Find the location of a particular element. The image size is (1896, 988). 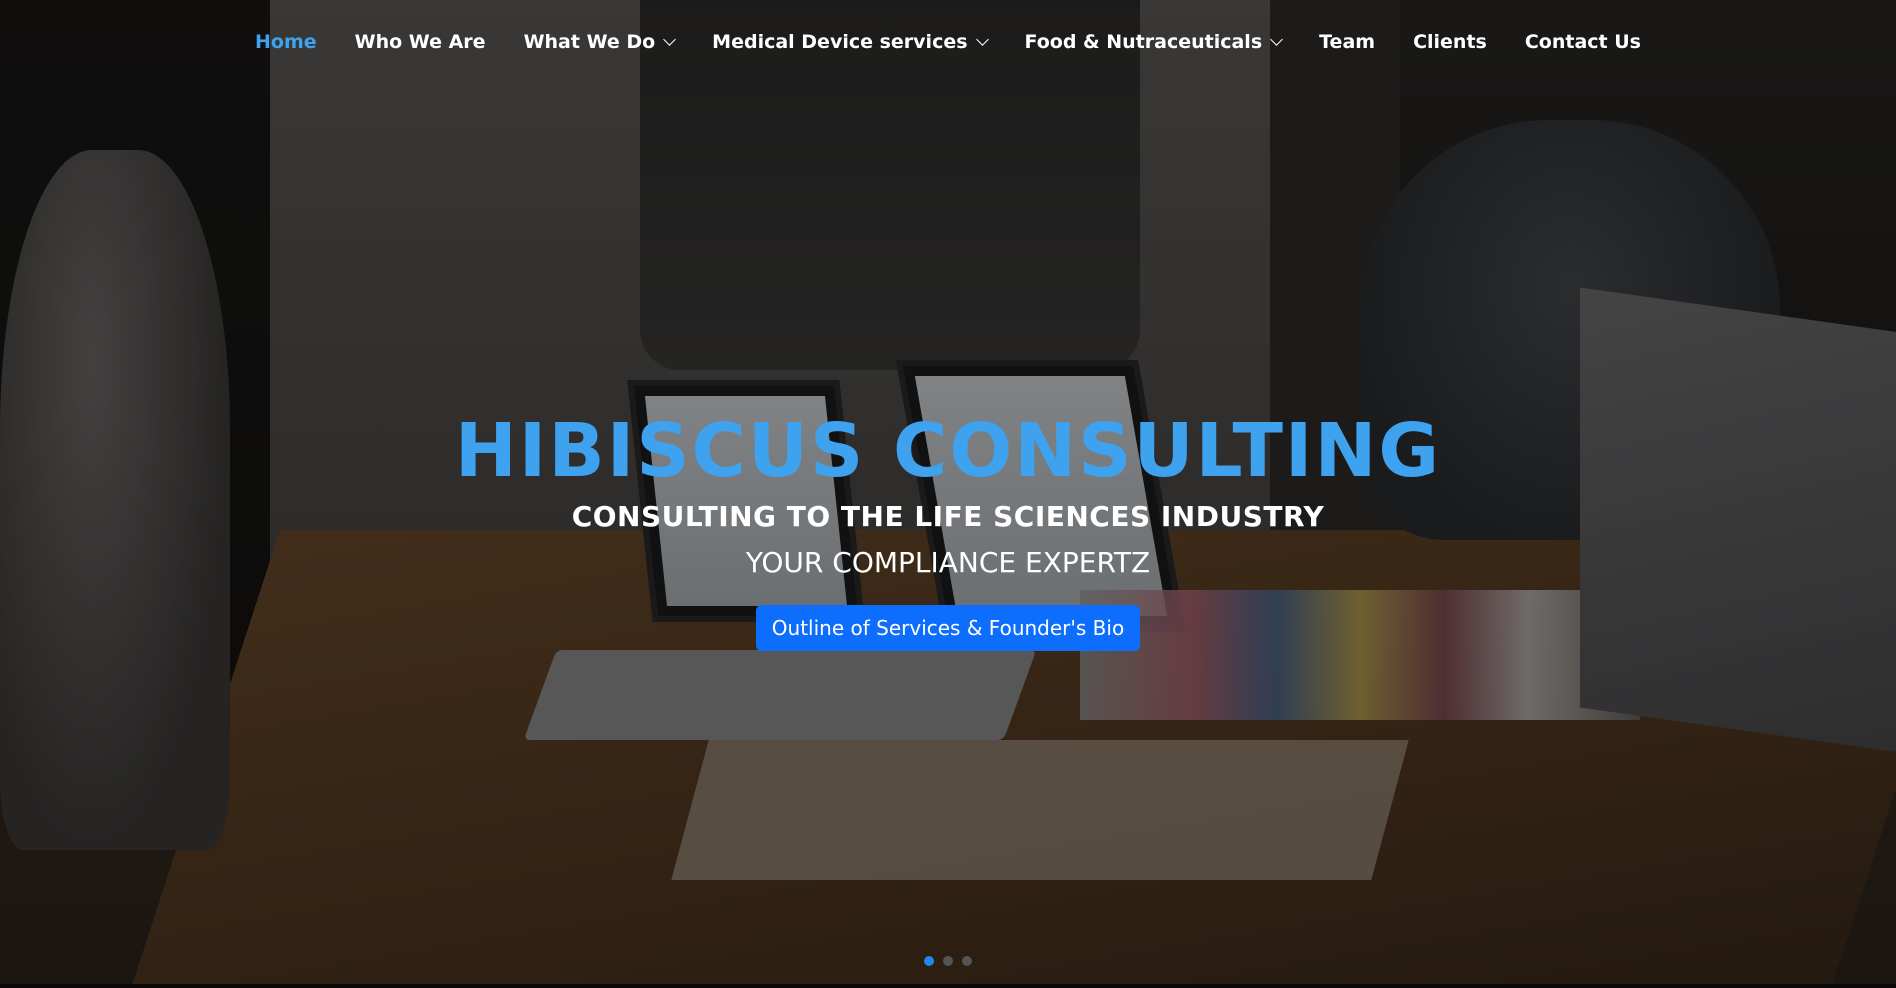

nav-item-label: Contact Us is located at coordinates (1582, 42).